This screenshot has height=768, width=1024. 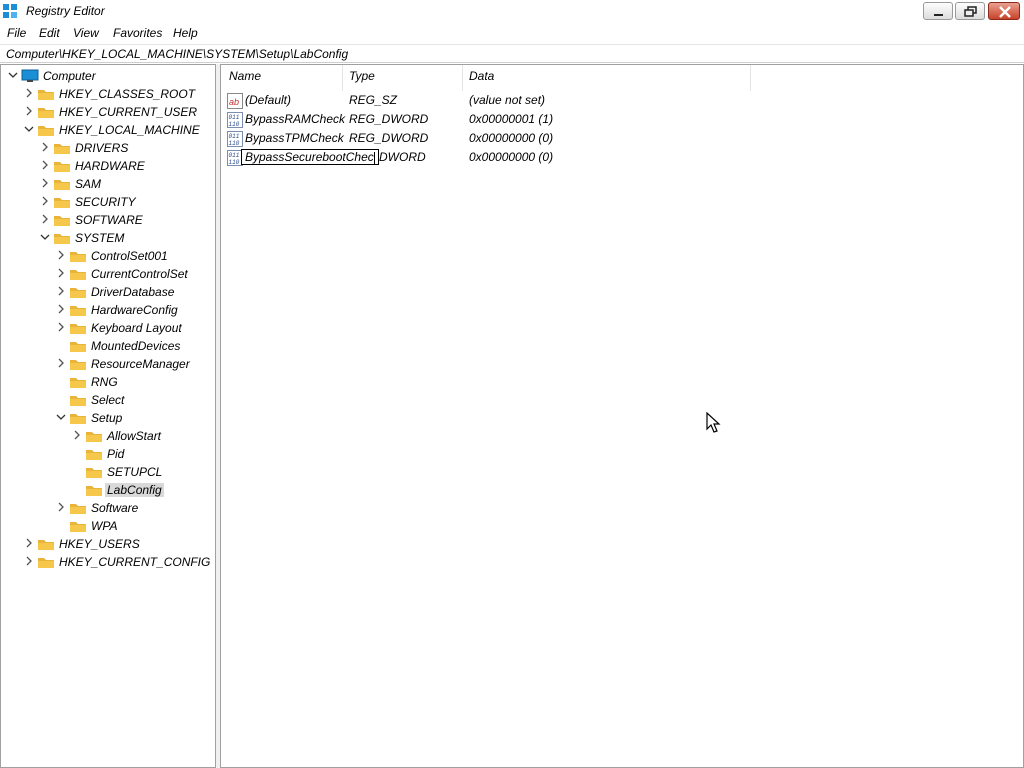 I want to click on tree-label: HKEY_LOCAL_MACHINE, so click(x=129, y=130).